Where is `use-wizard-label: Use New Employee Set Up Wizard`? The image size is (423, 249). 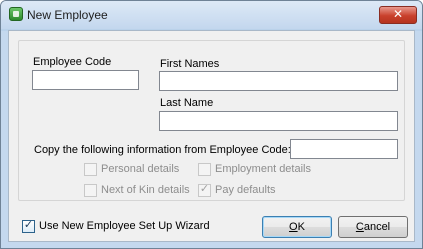
use-wizard-label: Use New Employee Set Up Wizard is located at coordinates (124, 226).